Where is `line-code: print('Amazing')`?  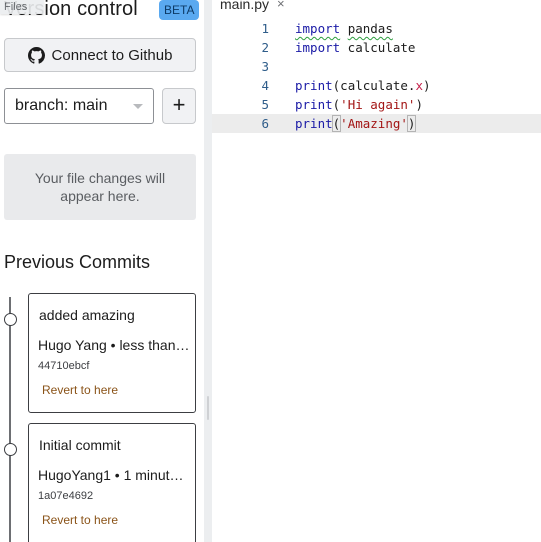 line-code: print('Amazing') is located at coordinates (356, 123).